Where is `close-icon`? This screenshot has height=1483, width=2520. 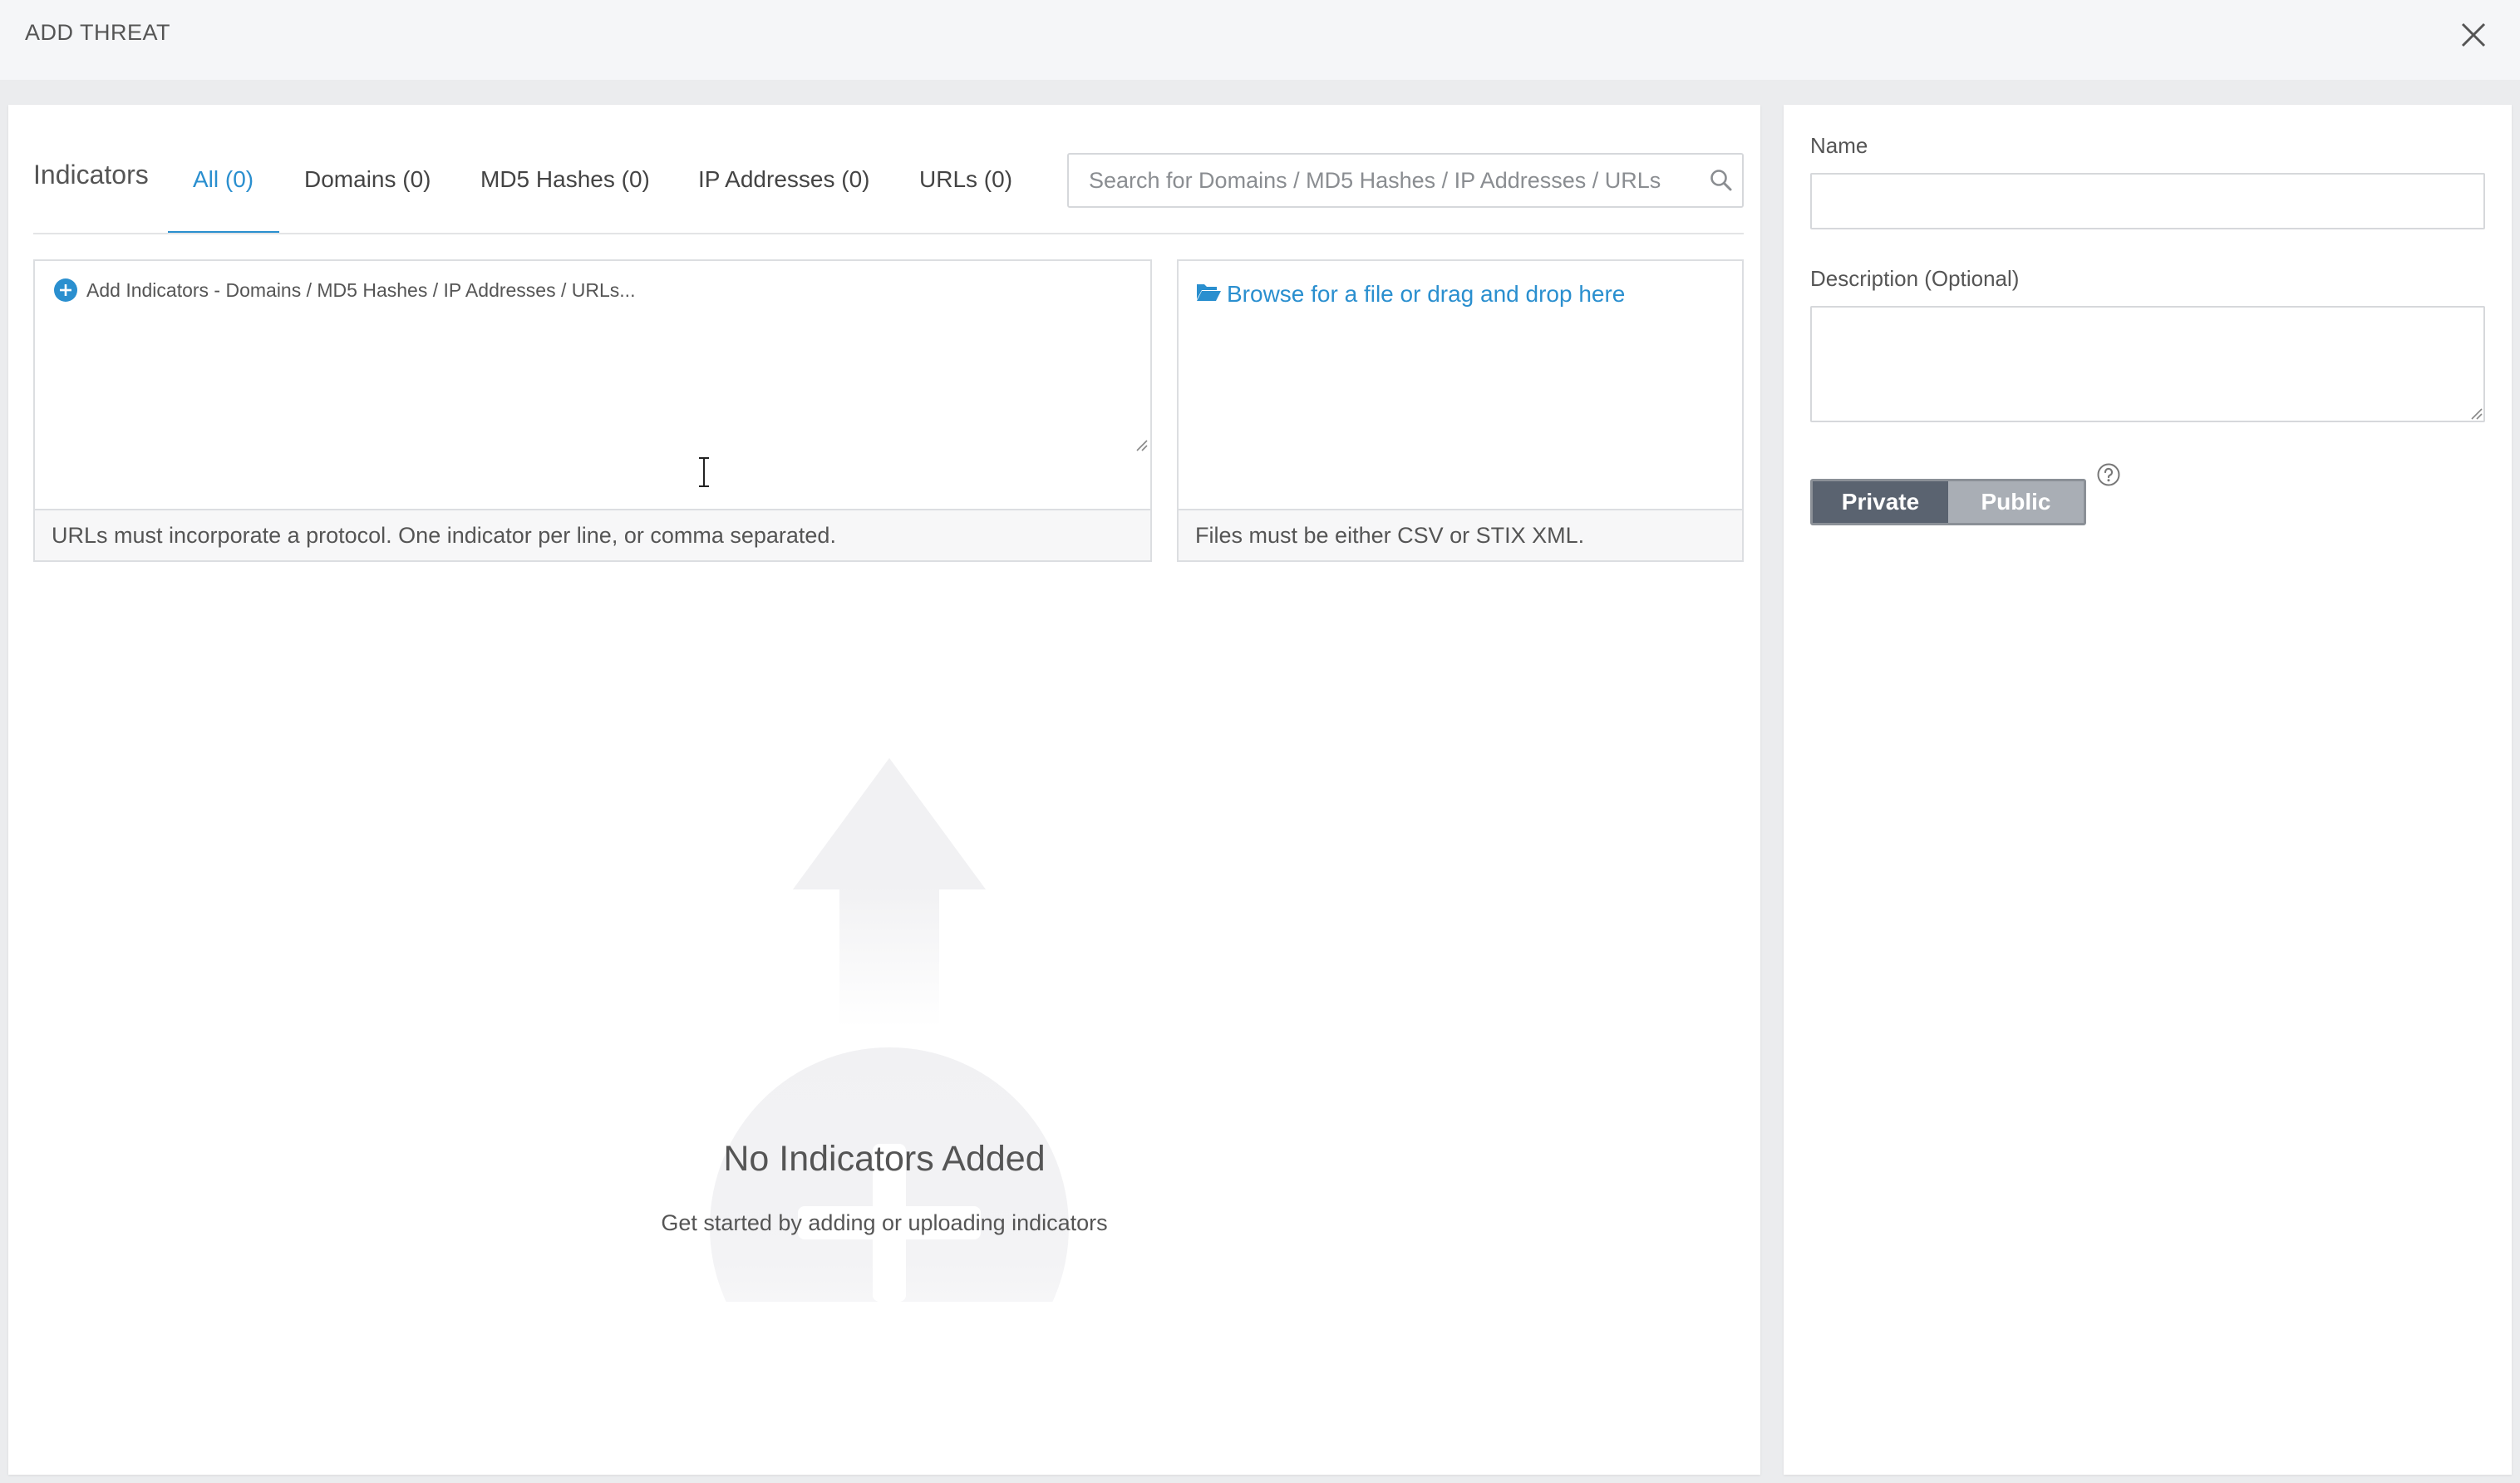 close-icon is located at coordinates (2473, 35).